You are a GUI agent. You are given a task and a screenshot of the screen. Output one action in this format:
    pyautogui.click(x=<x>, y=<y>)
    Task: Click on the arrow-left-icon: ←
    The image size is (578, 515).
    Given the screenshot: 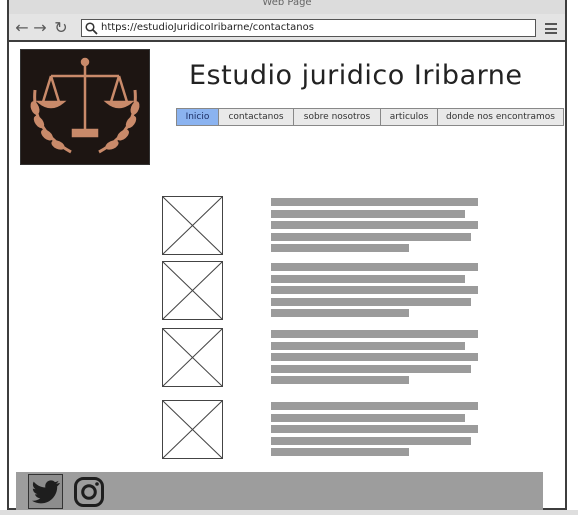 What is the action you would take?
    pyautogui.click(x=22, y=28)
    